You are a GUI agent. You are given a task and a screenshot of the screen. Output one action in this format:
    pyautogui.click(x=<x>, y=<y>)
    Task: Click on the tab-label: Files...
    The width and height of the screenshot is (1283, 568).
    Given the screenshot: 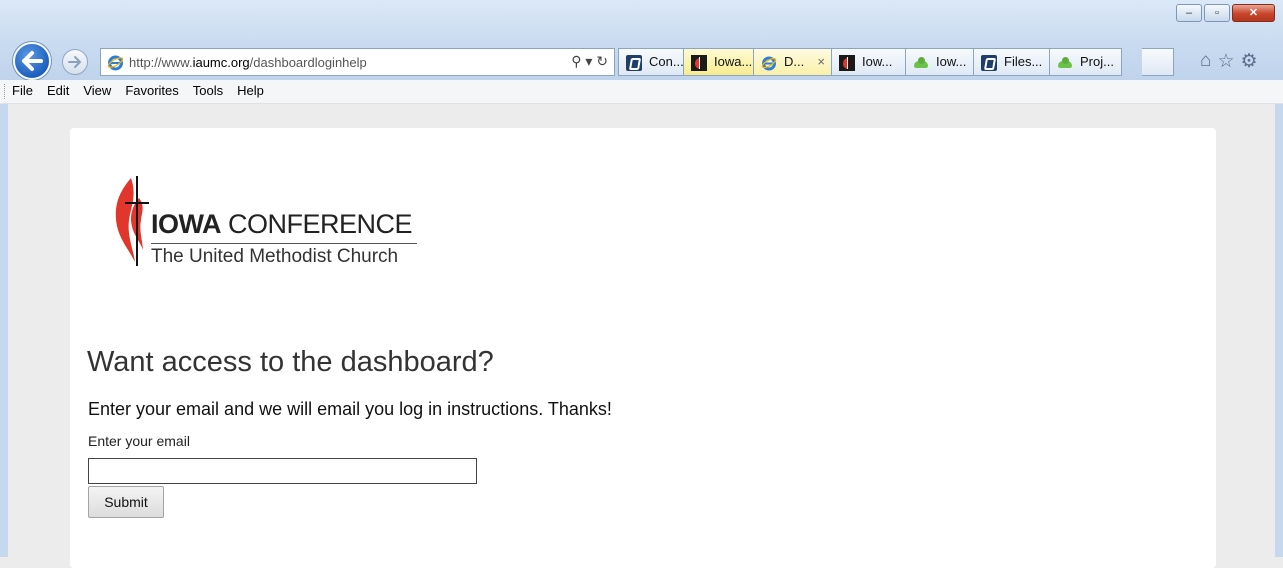 What is the action you would take?
    pyautogui.click(x=1023, y=61)
    